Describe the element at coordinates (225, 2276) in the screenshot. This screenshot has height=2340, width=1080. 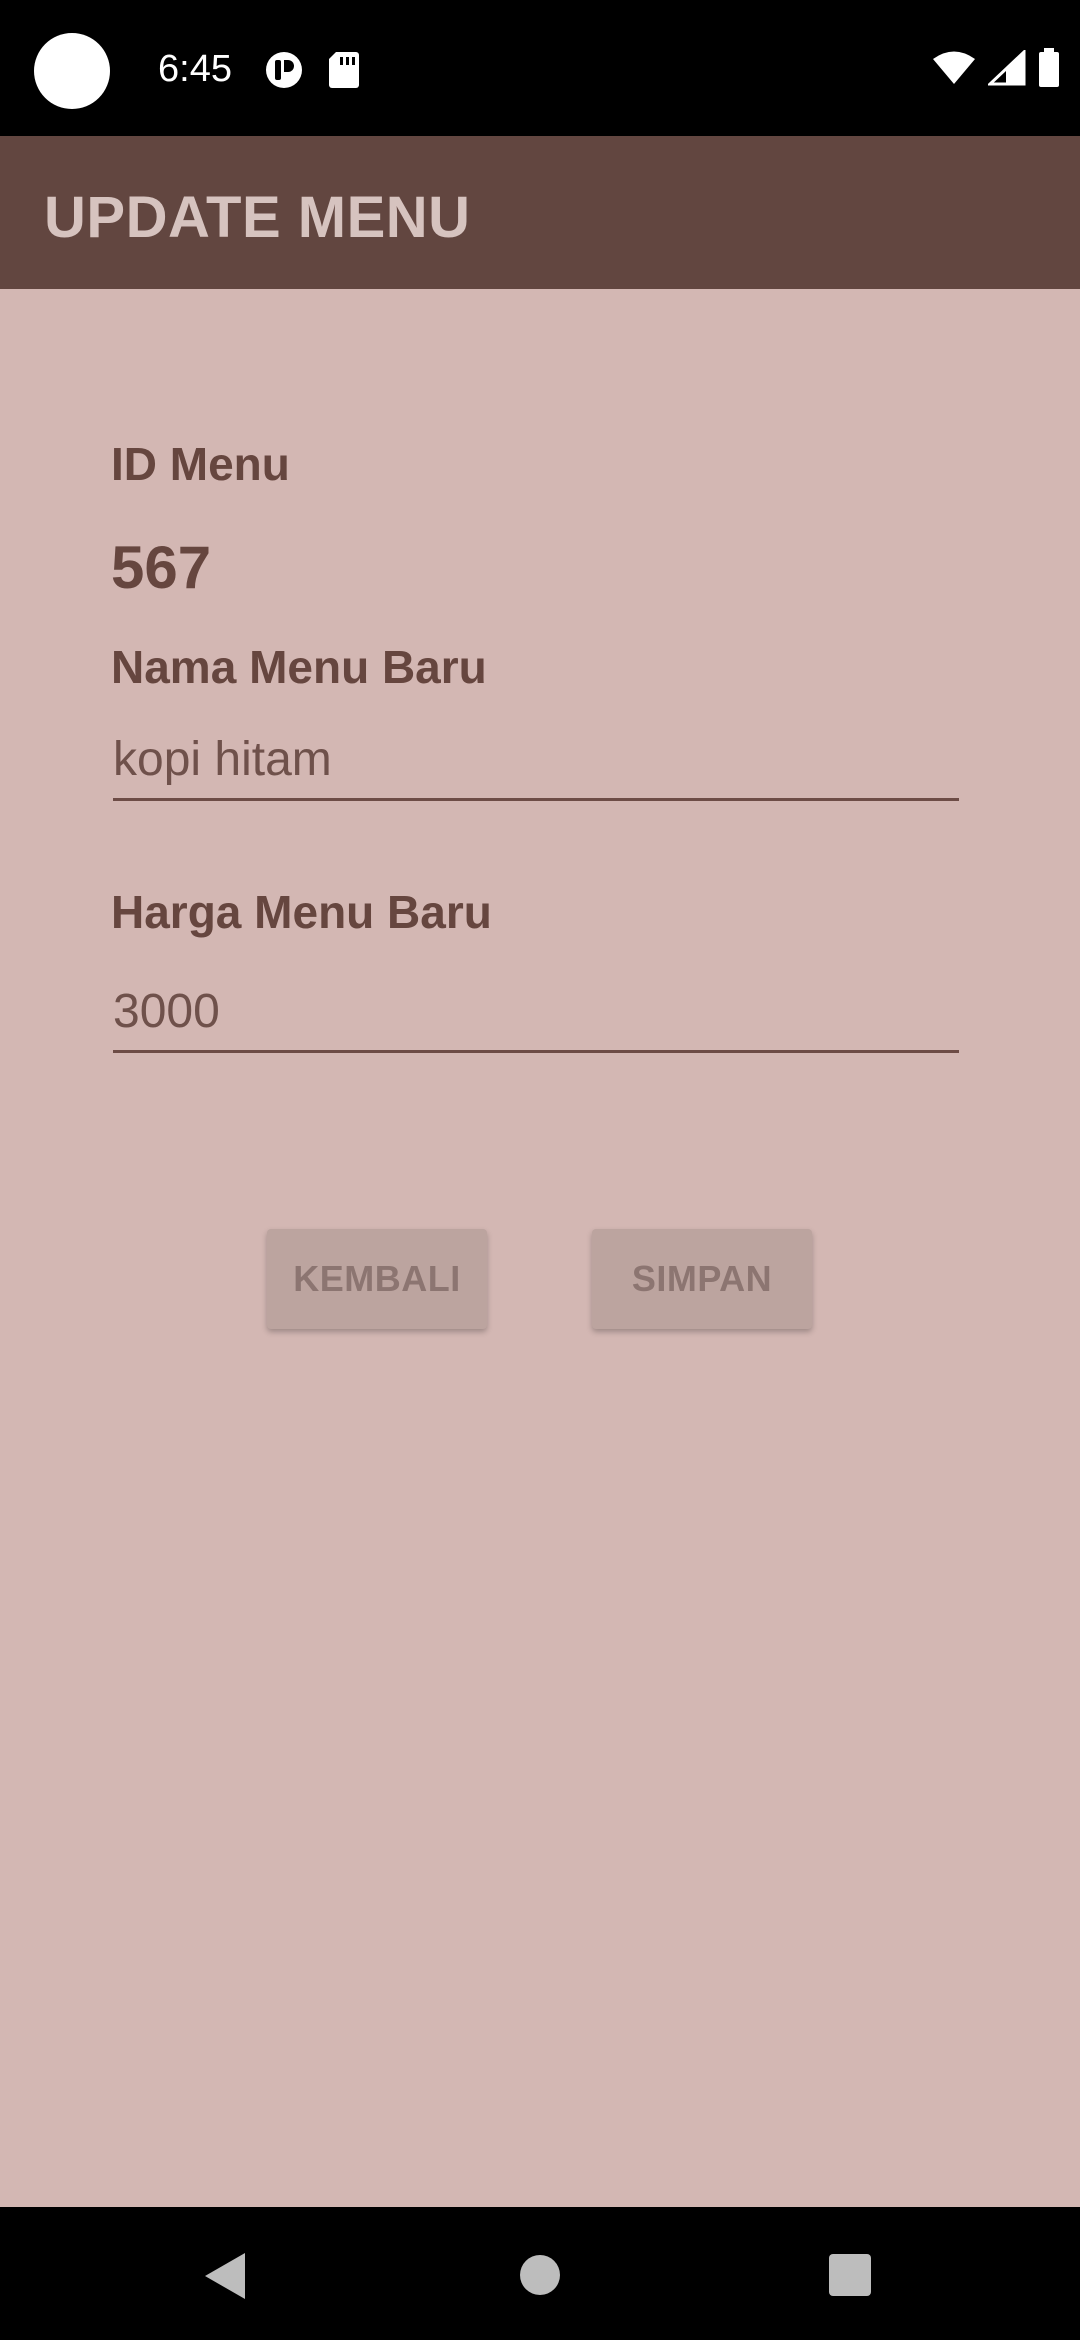
I see `back-icon` at that location.